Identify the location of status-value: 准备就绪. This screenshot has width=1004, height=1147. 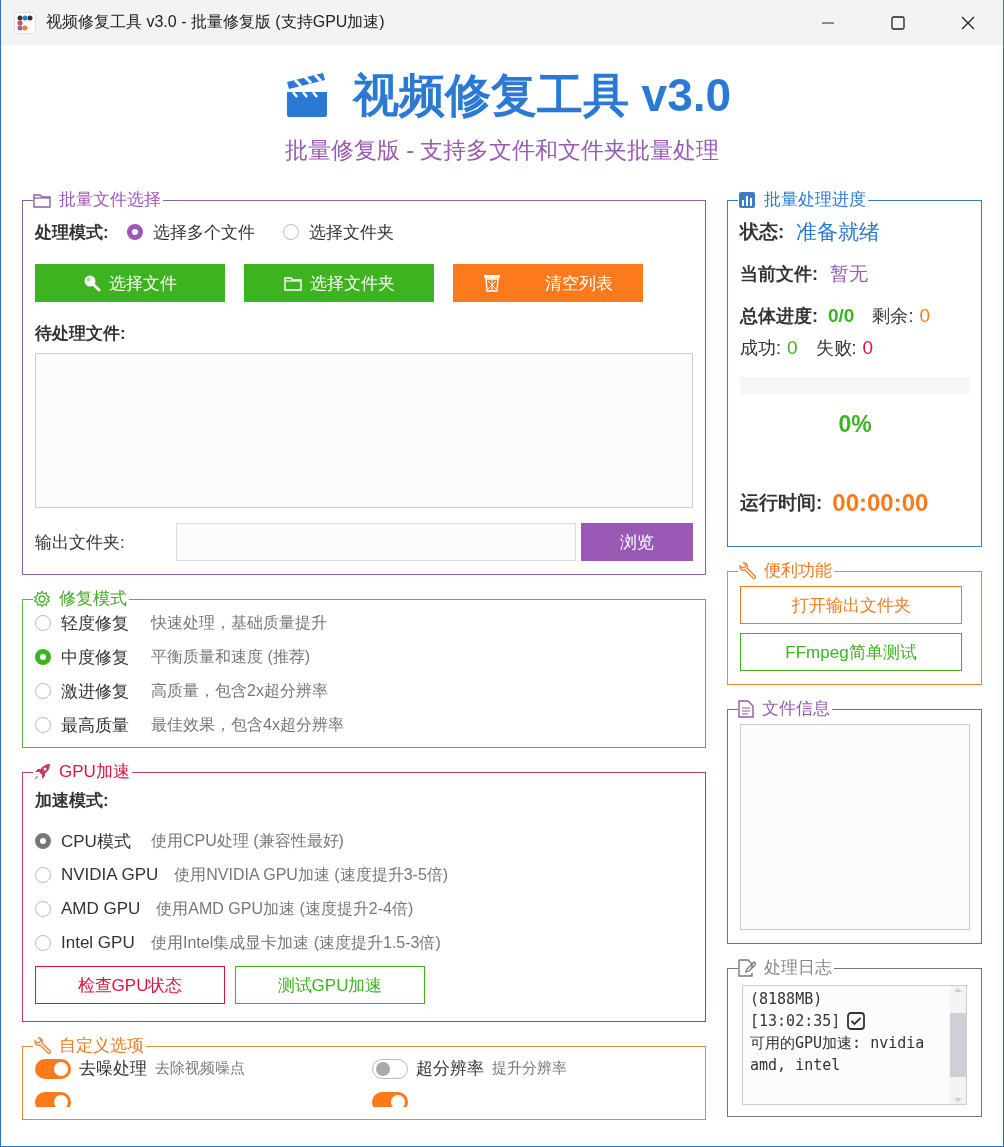
(838, 232).